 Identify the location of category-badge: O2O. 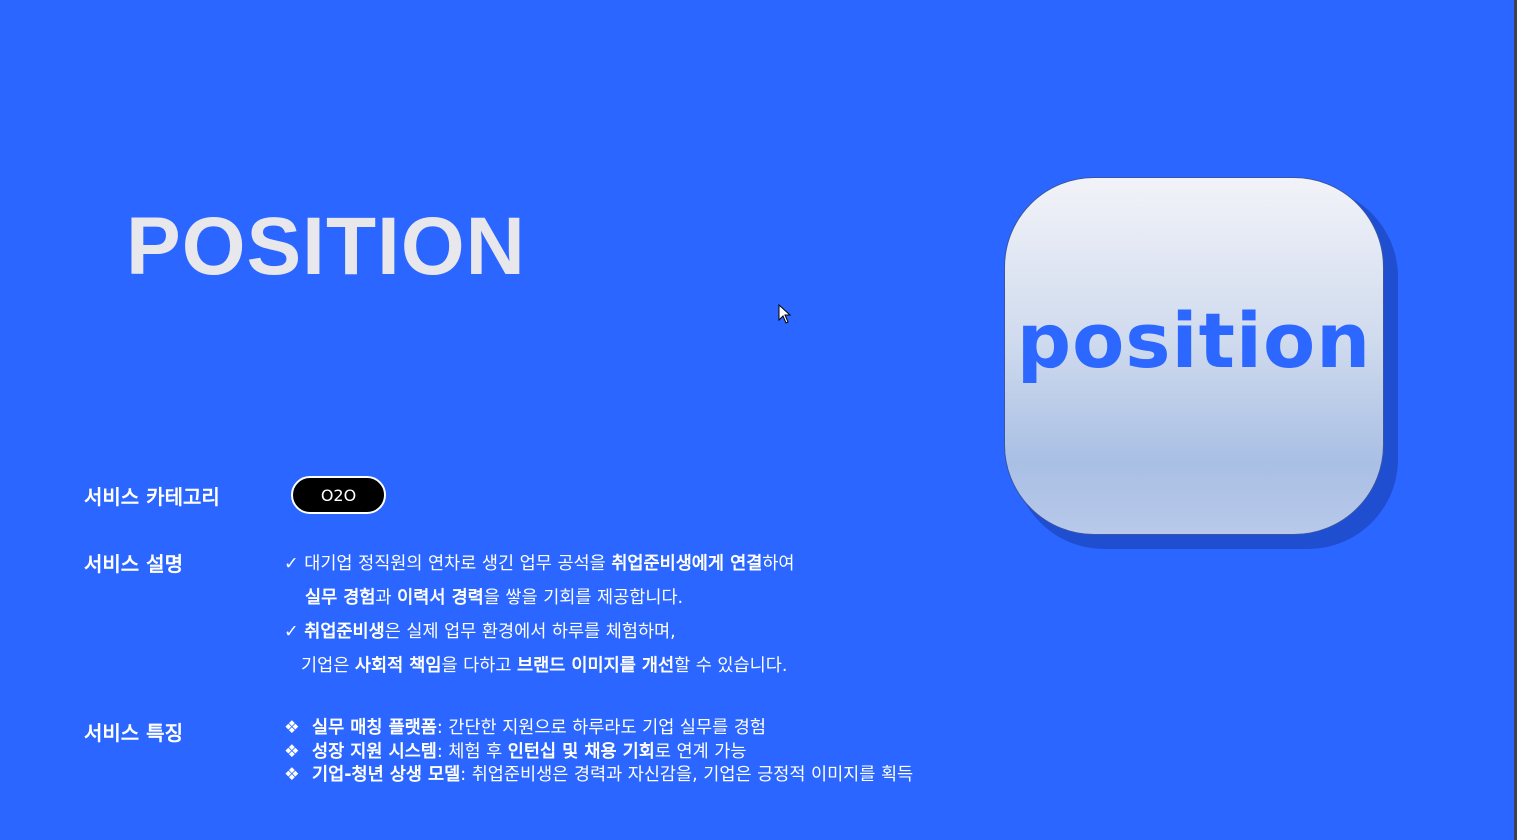
(338, 495).